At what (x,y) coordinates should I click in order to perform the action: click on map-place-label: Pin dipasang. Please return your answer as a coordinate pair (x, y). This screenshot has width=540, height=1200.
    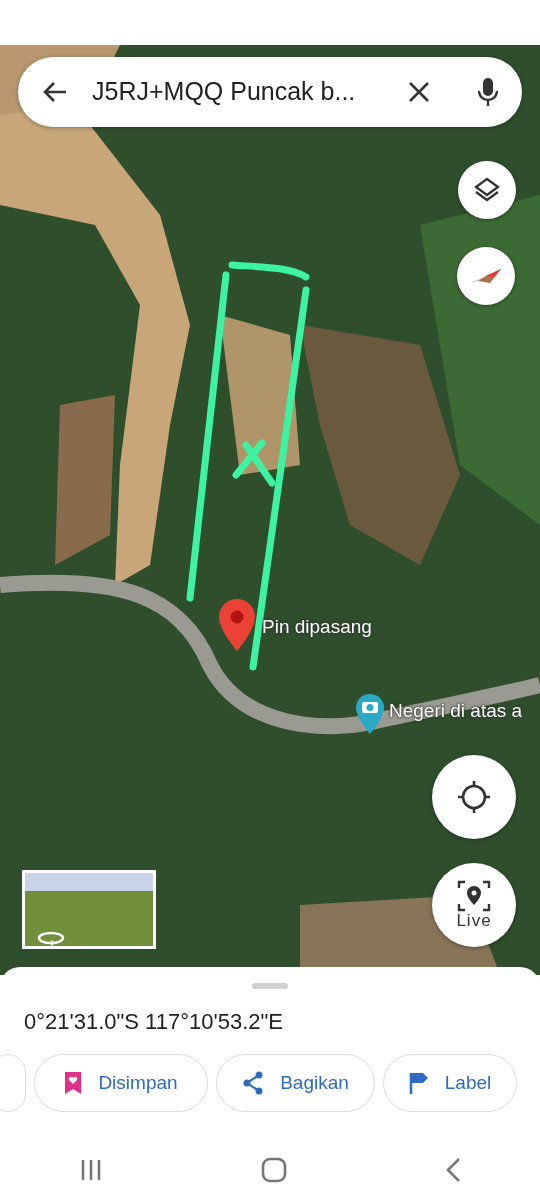
    Looking at the image, I should click on (317, 627).